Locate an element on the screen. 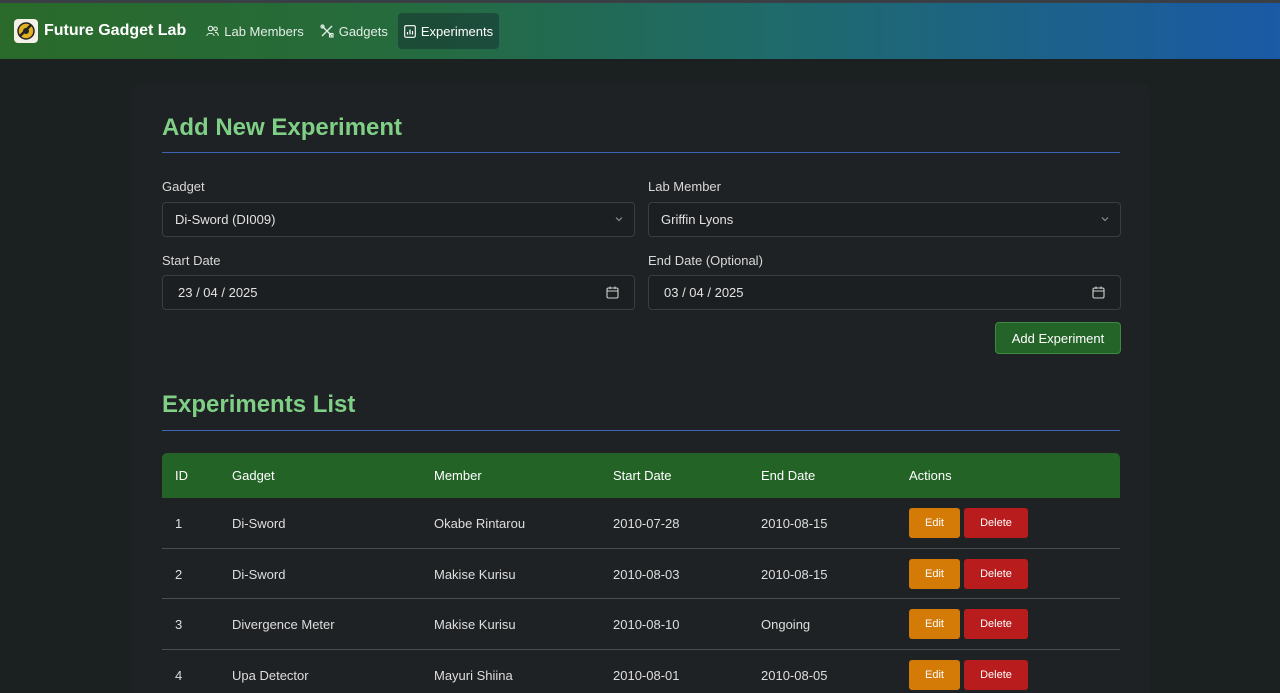  lab-member-select-value: Griffin Lyons is located at coordinates (697, 219).